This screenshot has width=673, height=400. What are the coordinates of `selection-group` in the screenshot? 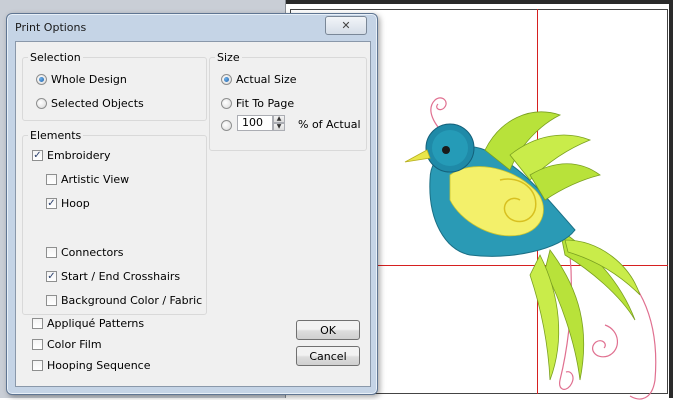 It's located at (114, 89).